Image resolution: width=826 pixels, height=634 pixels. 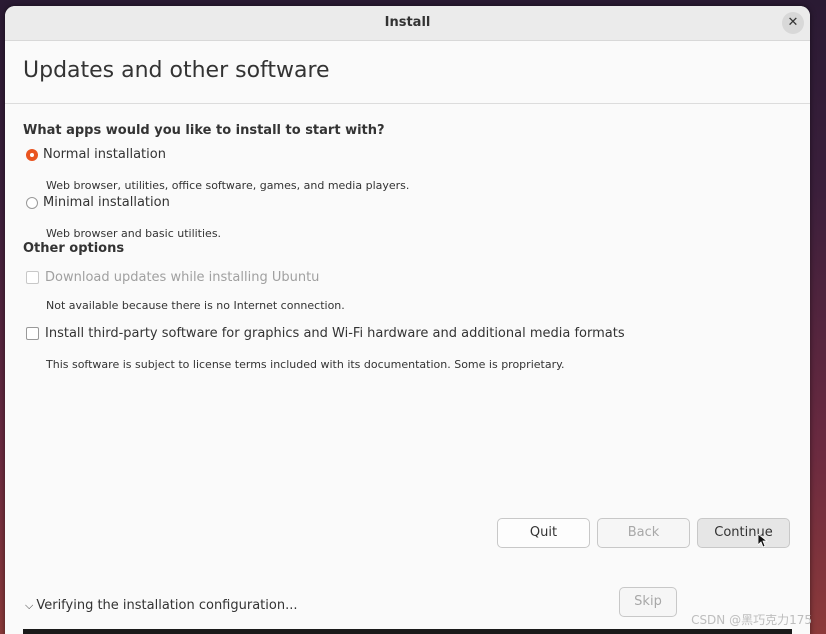 What do you see at coordinates (32, 333) in the screenshot?
I see `checkbox-icon` at bounding box center [32, 333].